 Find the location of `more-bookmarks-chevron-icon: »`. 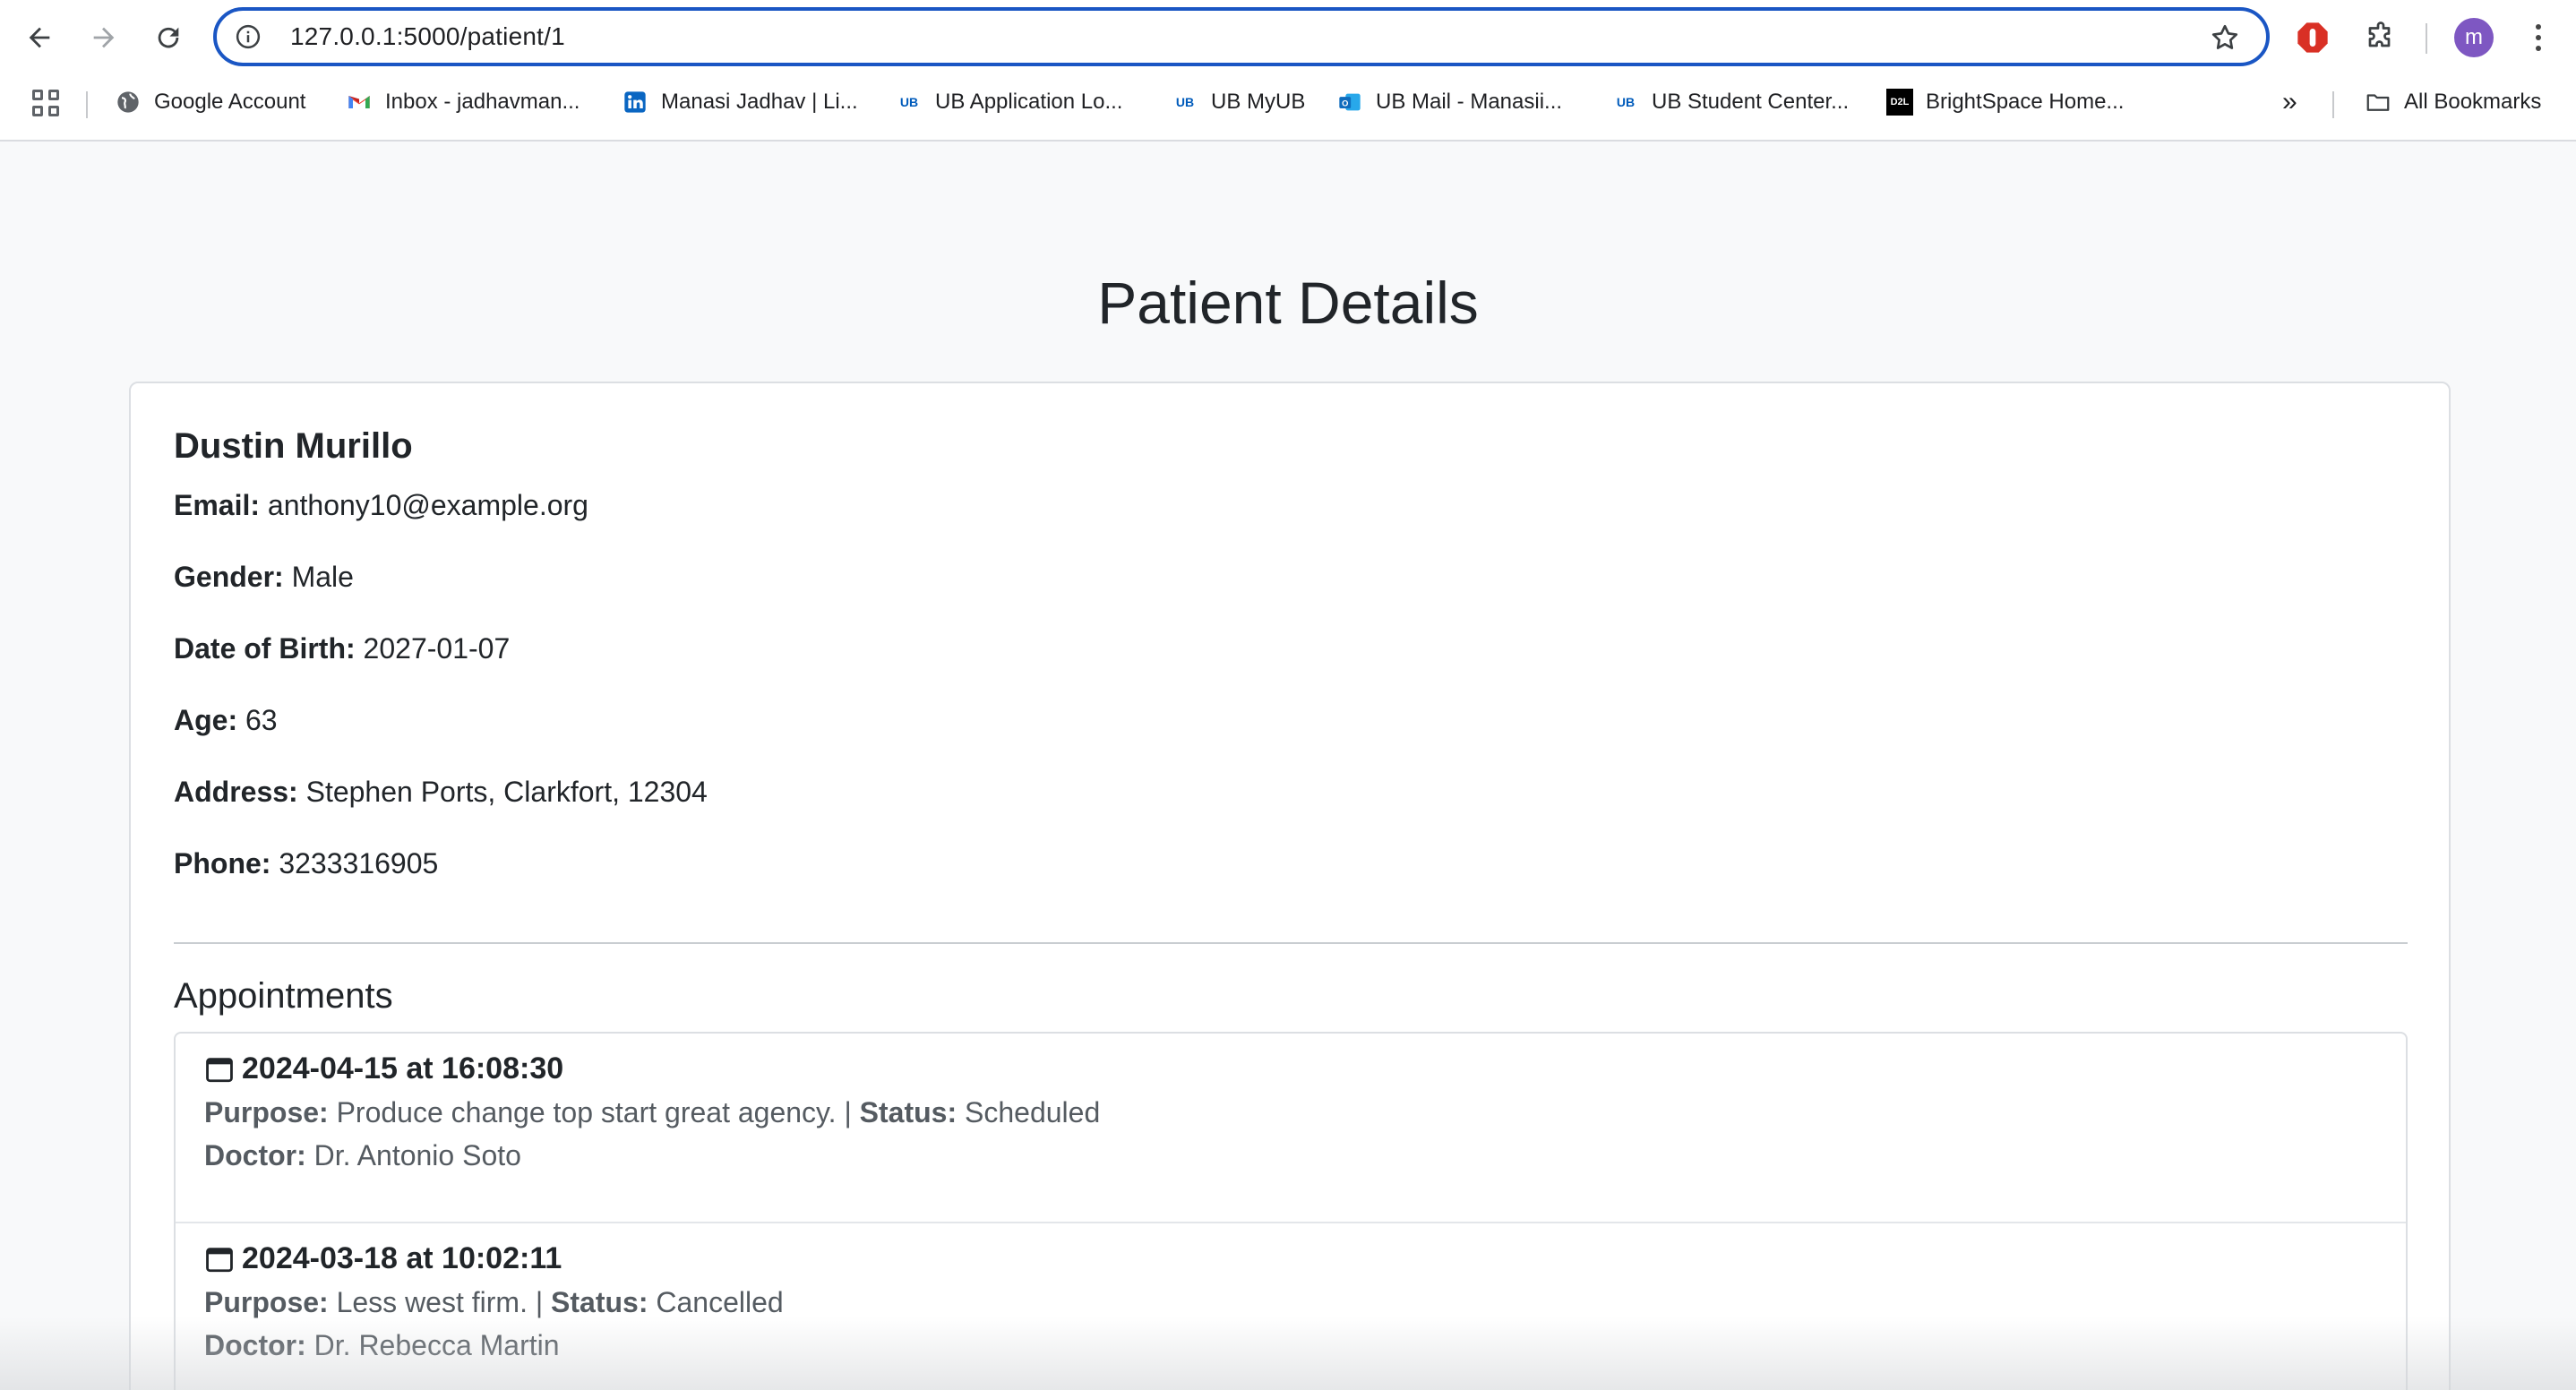

more-bookmarks-chevron-icon: » is located at coordinates (2289, 102).